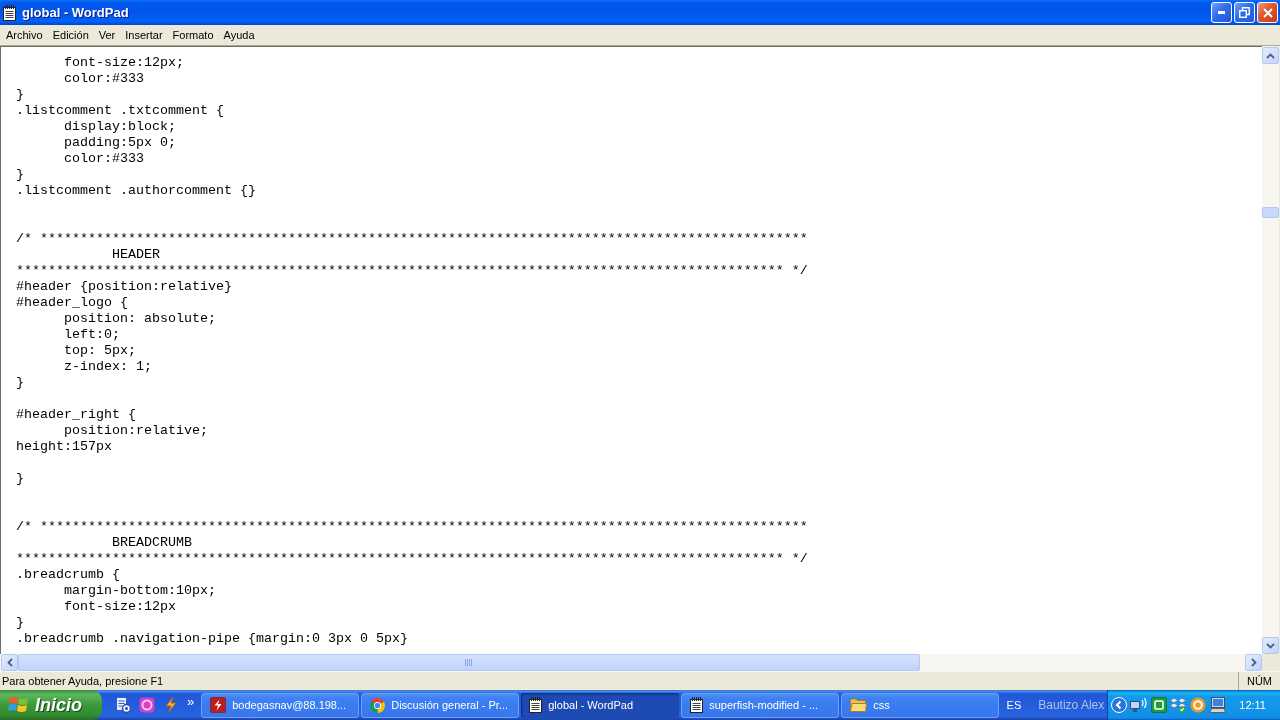 Image resolution: width=1280 pixels, height=720 pixels. Describe the element at coordinates (193, 35) in the screenshot. I see `menu-item: Formato` at that location.